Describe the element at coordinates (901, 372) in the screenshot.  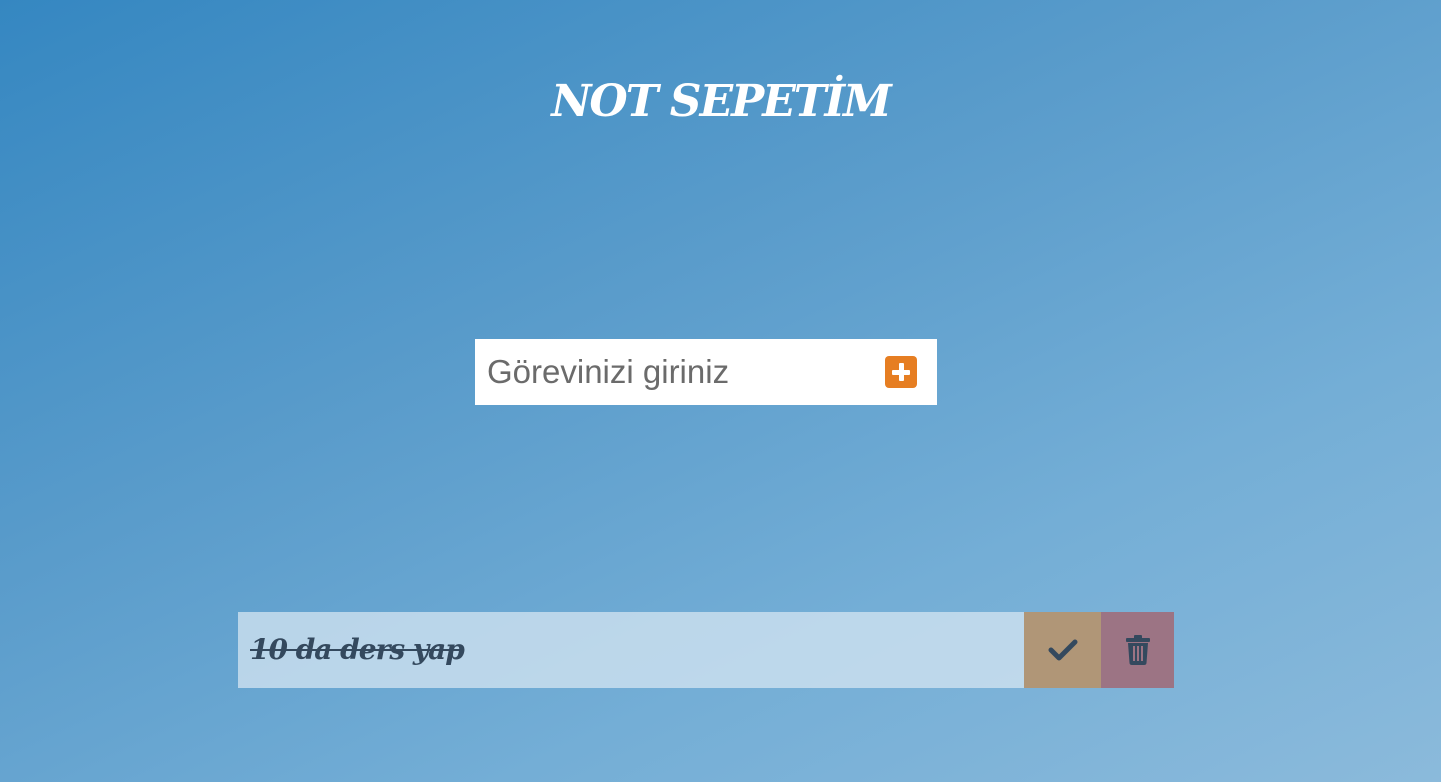
I see `add-task-button` at that location.